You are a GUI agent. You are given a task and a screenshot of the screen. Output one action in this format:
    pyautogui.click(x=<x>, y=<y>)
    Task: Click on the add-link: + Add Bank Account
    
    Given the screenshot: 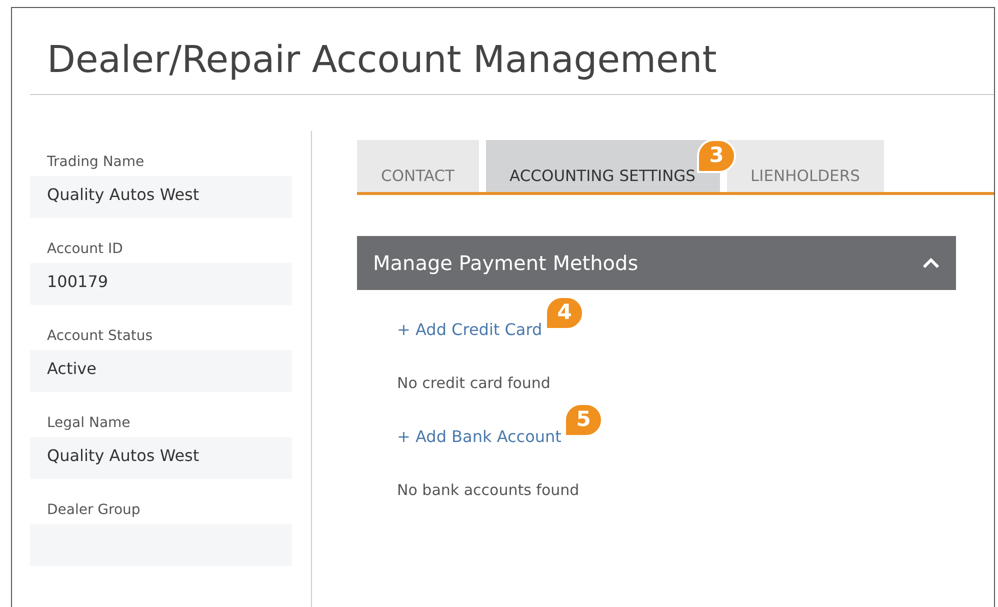 What is the action you would take?
    pyautogui.click(x=479, y=436)
    